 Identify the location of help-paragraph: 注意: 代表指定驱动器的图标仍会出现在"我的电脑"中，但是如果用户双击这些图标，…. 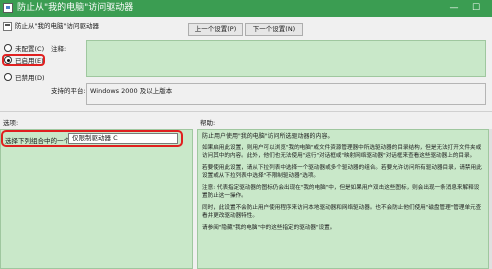
(341, 192).